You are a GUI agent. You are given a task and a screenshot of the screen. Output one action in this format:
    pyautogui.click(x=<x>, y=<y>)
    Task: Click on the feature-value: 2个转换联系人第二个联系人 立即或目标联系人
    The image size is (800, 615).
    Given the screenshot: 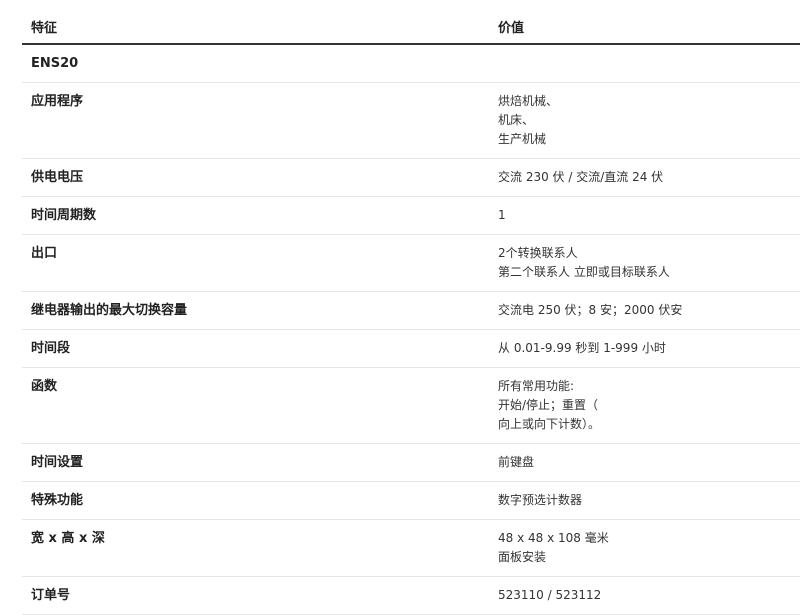 What is the action you would take?
    pyautogui.click(x=649, y=263)
    